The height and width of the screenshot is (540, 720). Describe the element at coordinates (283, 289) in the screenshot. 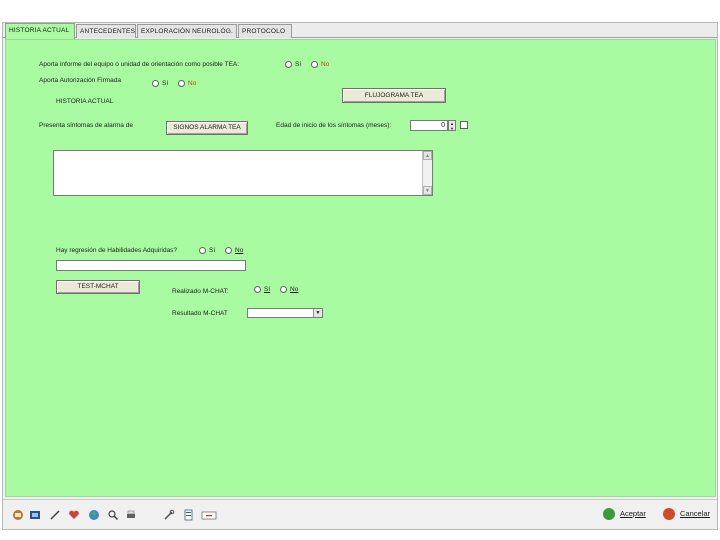

I see `realizado-no-radio` at that location.